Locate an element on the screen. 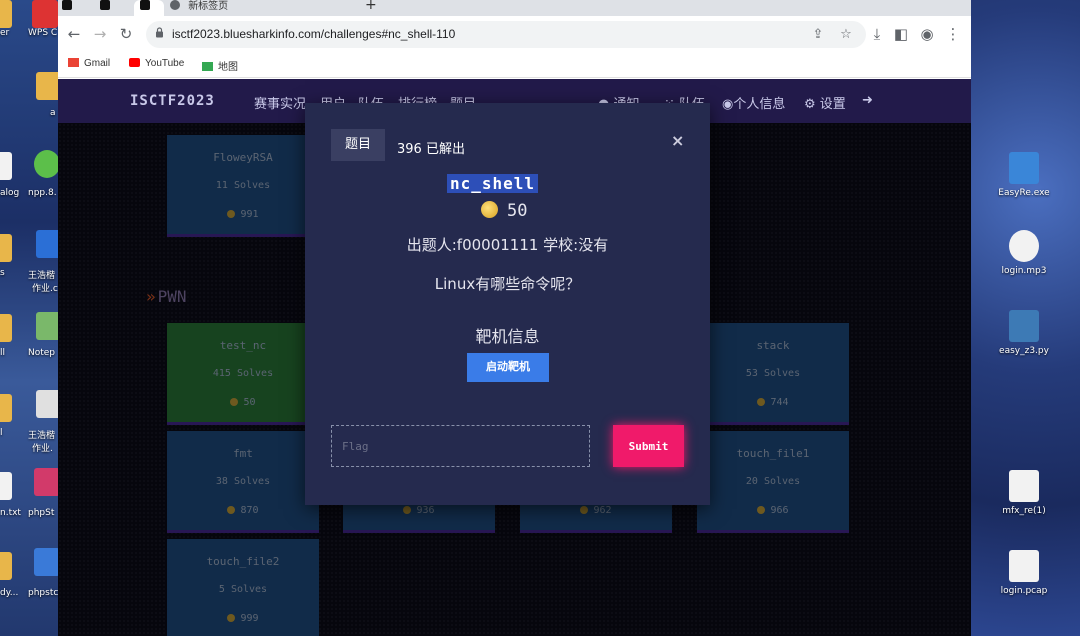 The image size is (1080, 636). exe-icon is located at coordinates (1024, 168).